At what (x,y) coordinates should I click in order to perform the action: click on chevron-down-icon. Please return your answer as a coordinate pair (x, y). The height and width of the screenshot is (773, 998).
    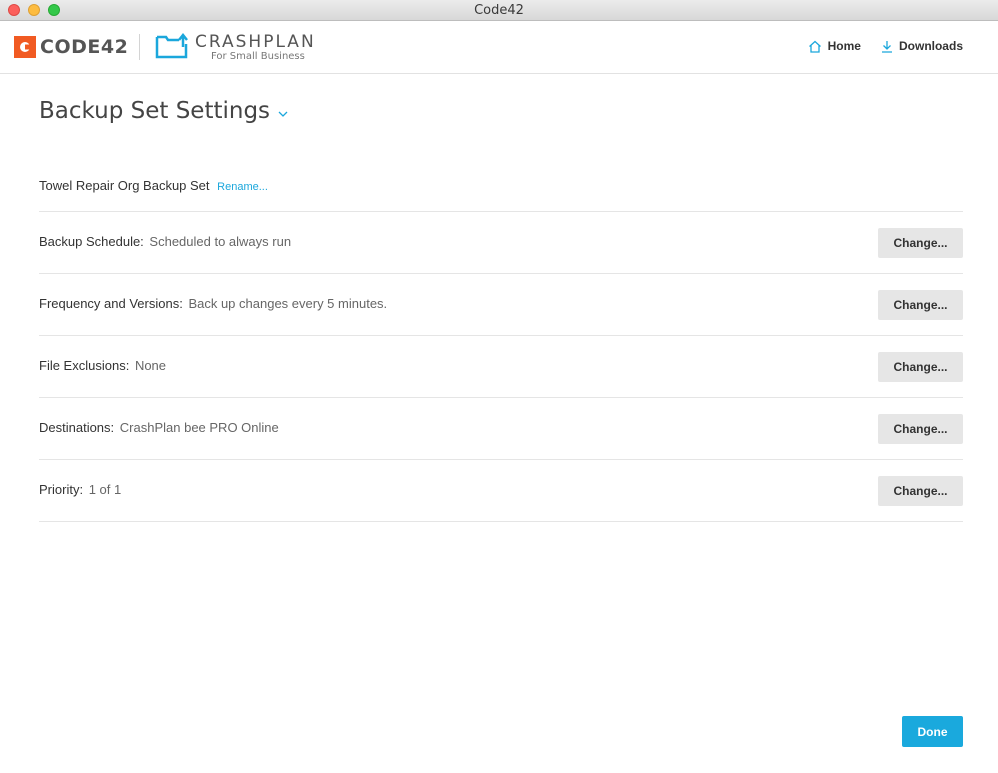
    Looking at the image, I should click on (283, 114).